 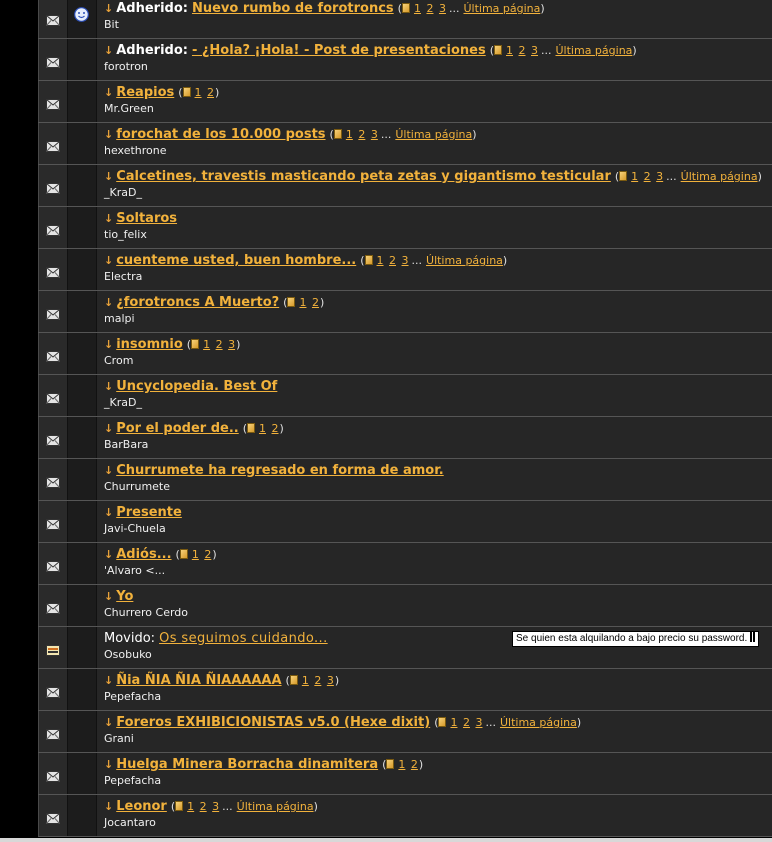 What do you see at coordinates (53, 774) in the screenshot?
I see `envelope-icon` at bounding box center [53, 774].